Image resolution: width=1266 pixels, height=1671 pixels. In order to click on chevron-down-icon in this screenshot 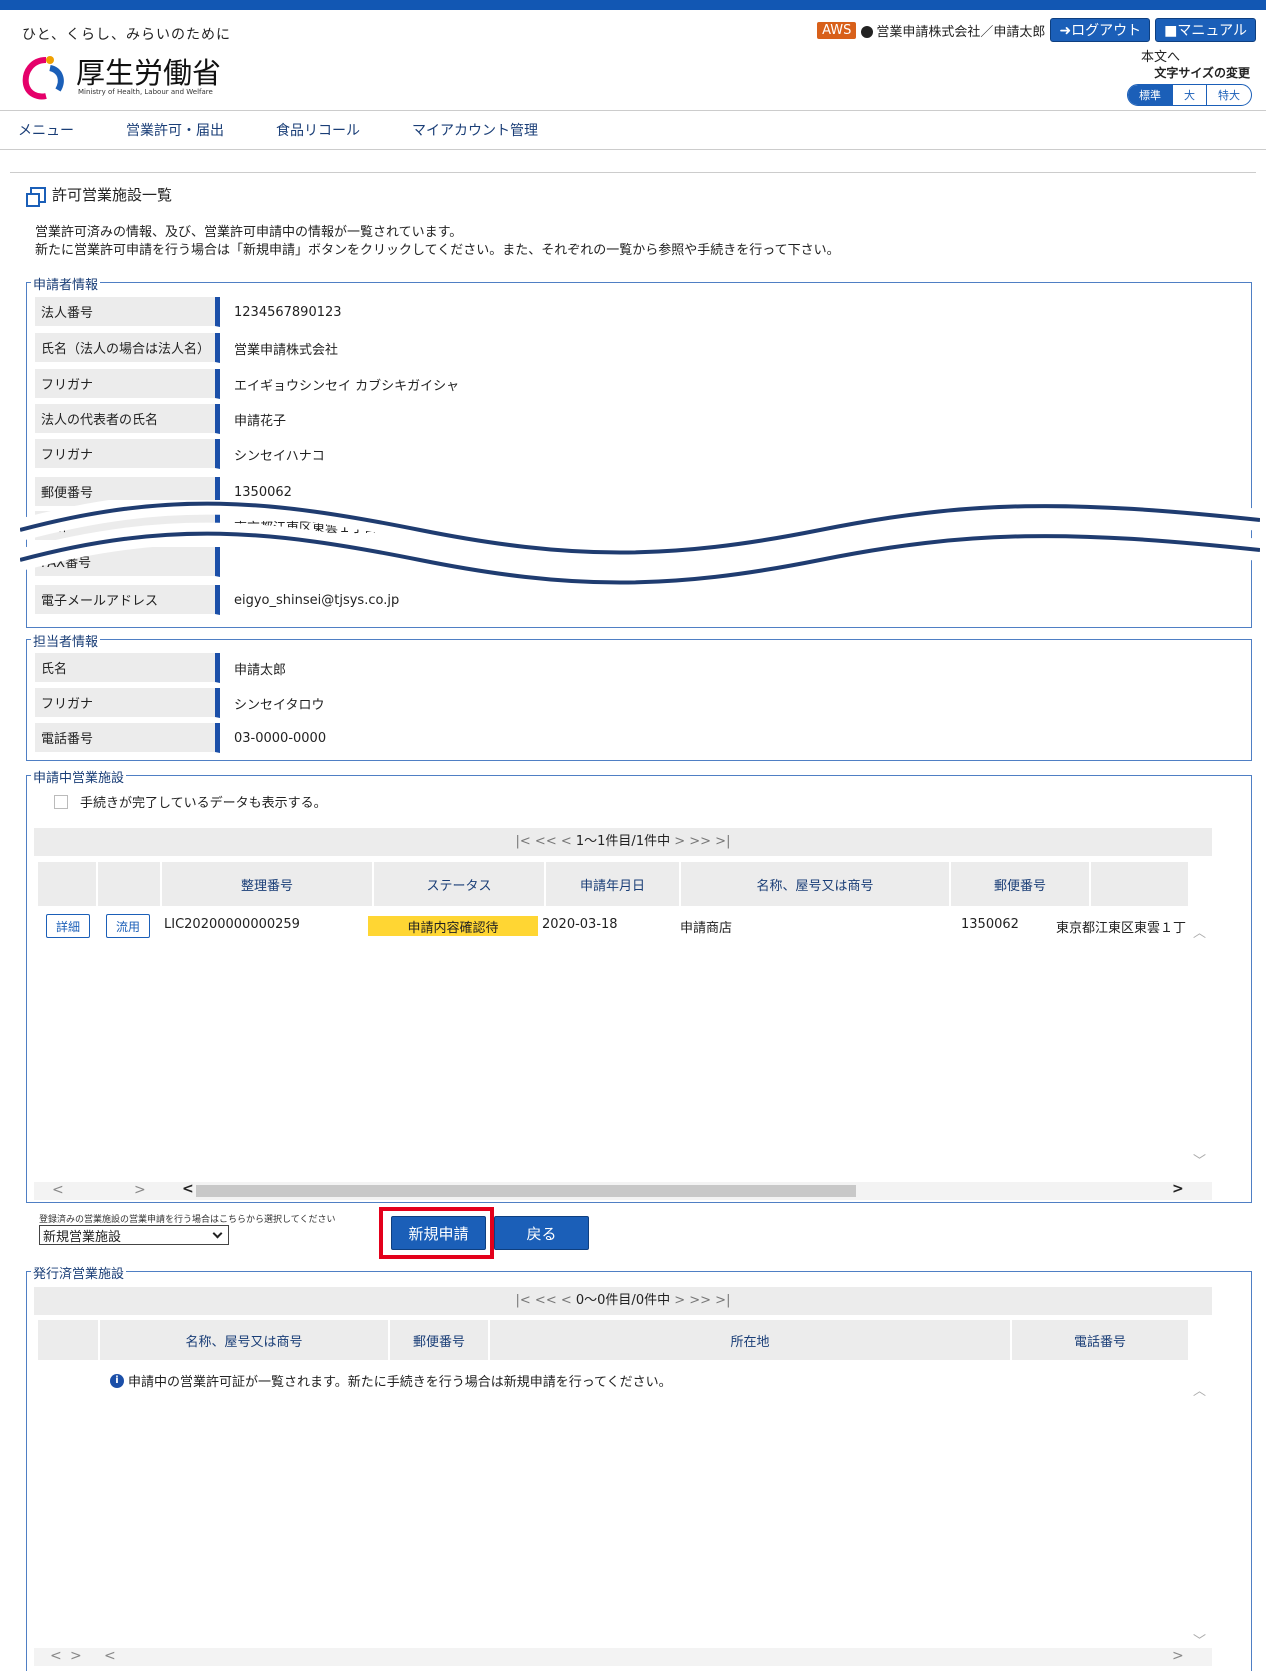, I will do `click(217, 1233)`.